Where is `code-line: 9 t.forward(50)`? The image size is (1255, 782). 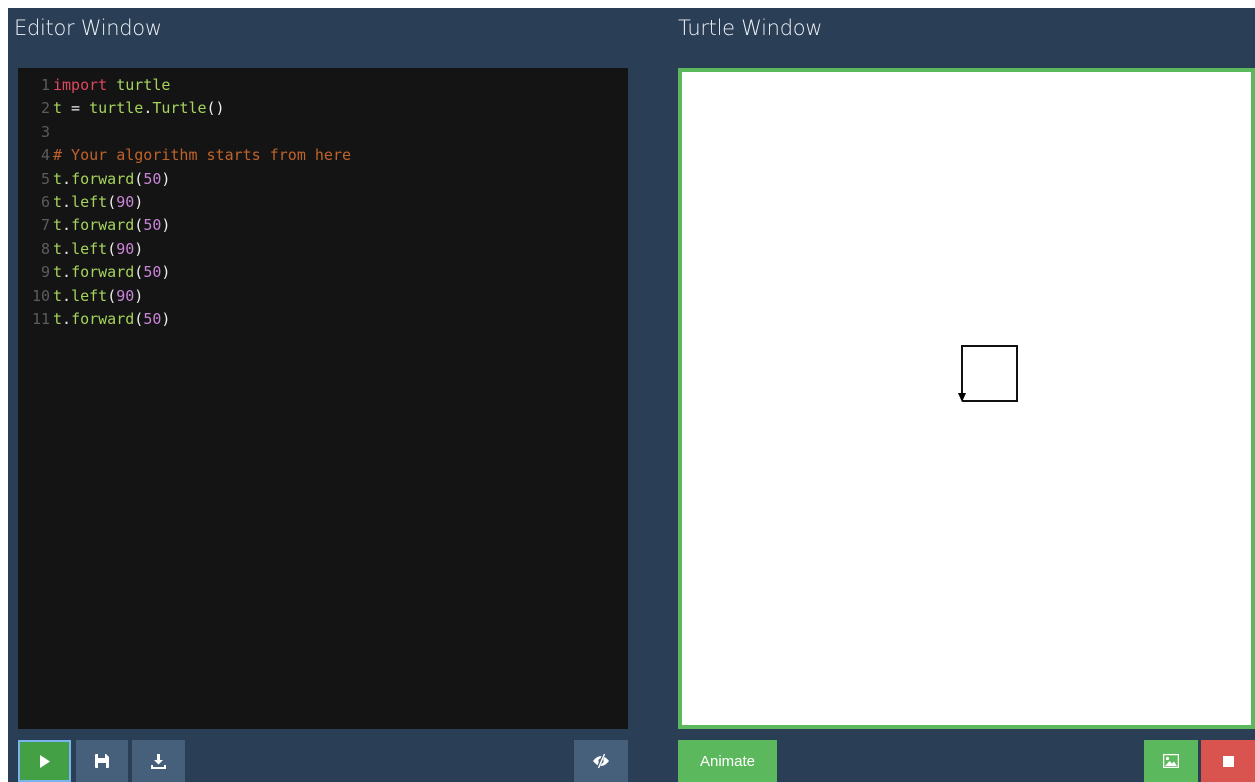 code-line: 9 t.forward(50) is located at coordinates (323, 272).